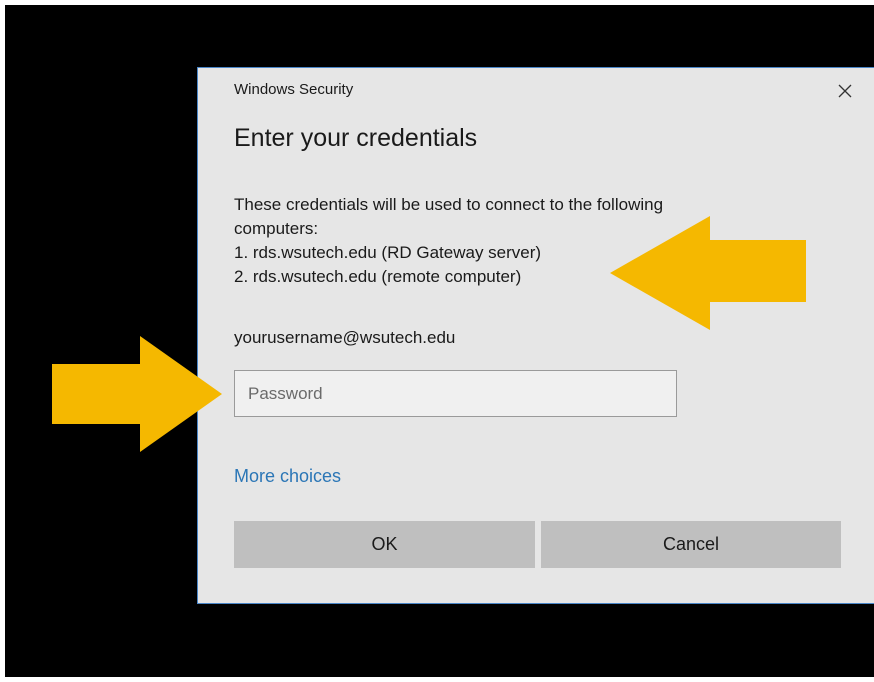 The height and width of the screenshot is (682, 874). I want to click on close-icon, so click(845, 91).